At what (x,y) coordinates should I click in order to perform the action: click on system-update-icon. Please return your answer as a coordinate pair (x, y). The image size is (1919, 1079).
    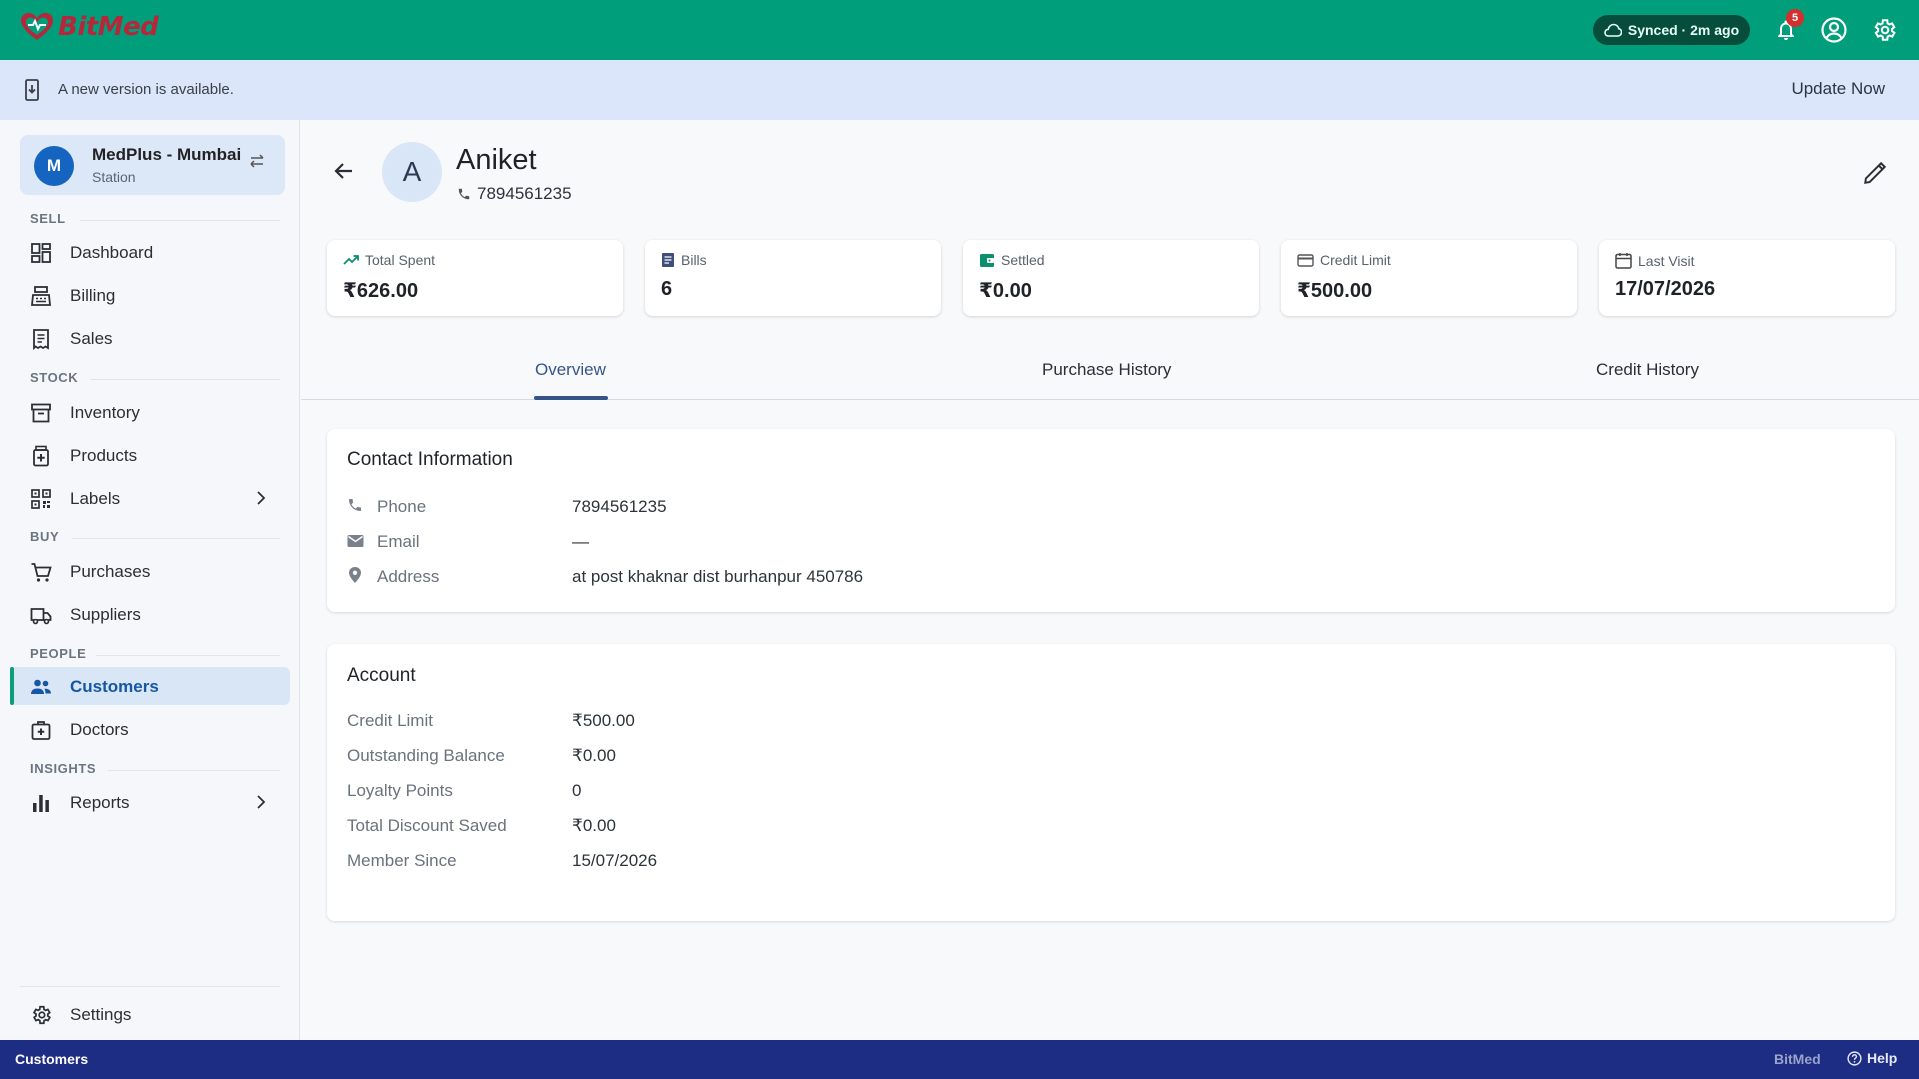
    Looking at the image, I should click on (32, 90).